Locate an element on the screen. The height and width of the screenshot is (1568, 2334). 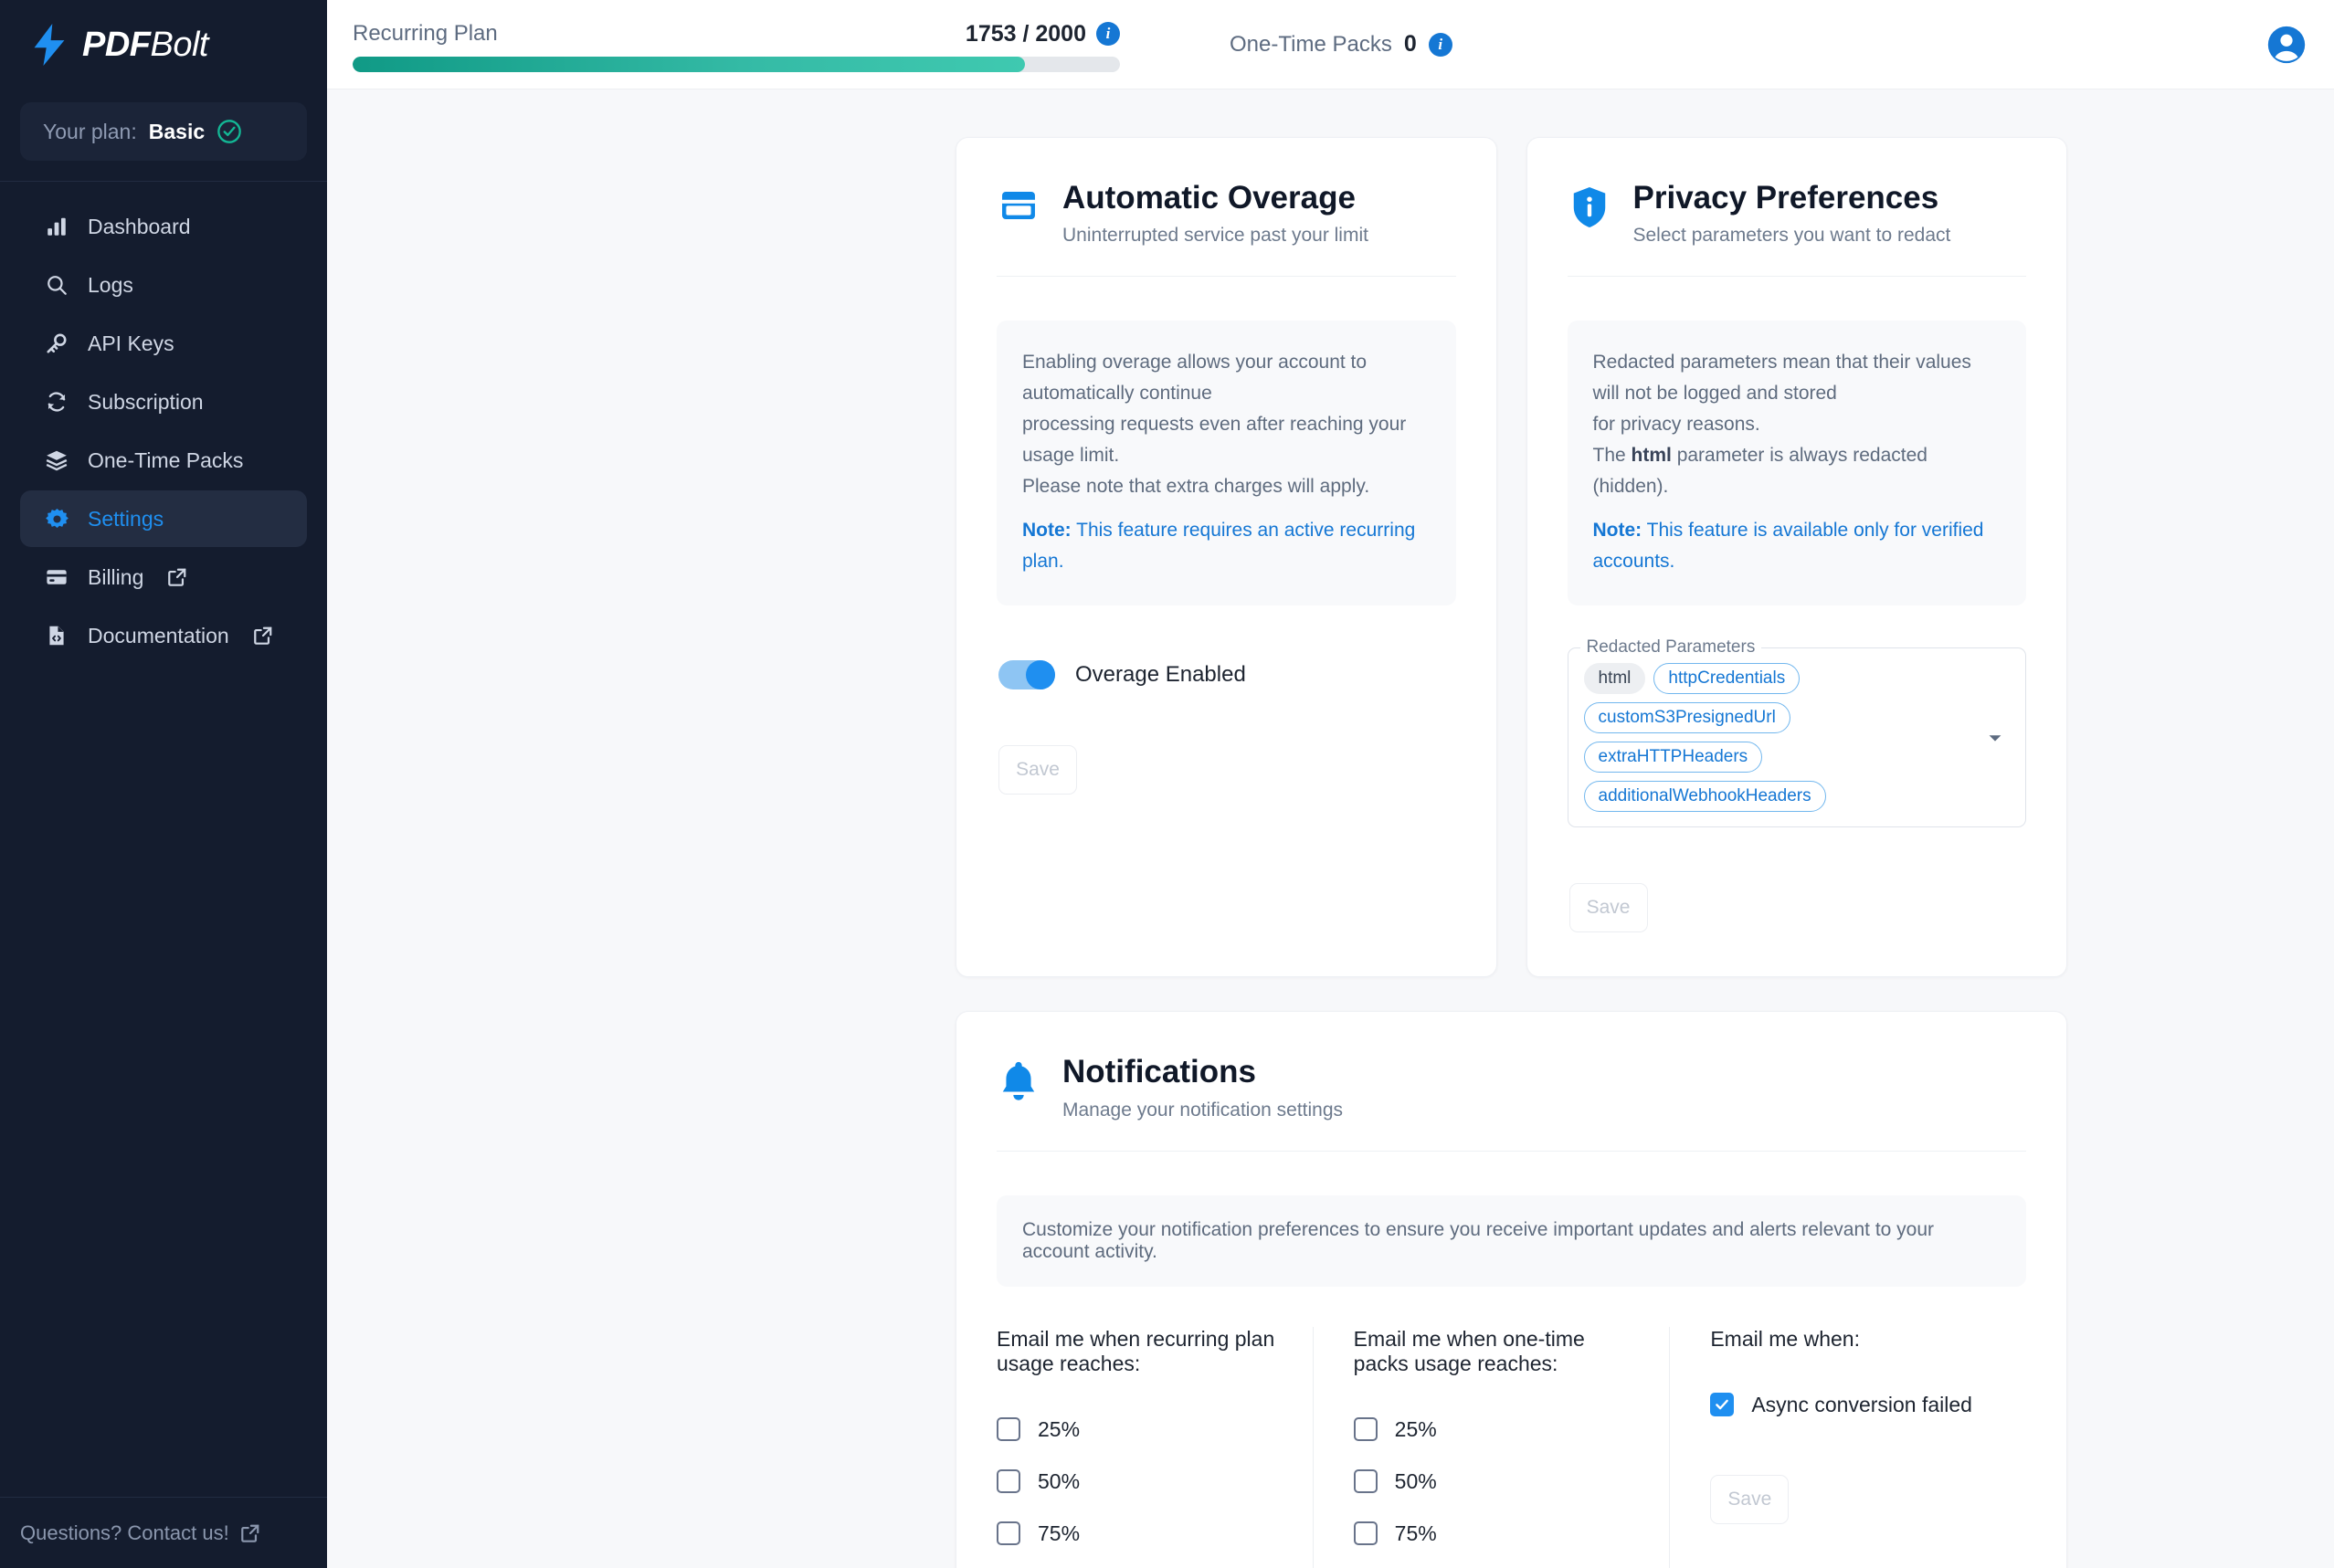
sidebar-item-label: Settings is located at coordinates (126, 518).